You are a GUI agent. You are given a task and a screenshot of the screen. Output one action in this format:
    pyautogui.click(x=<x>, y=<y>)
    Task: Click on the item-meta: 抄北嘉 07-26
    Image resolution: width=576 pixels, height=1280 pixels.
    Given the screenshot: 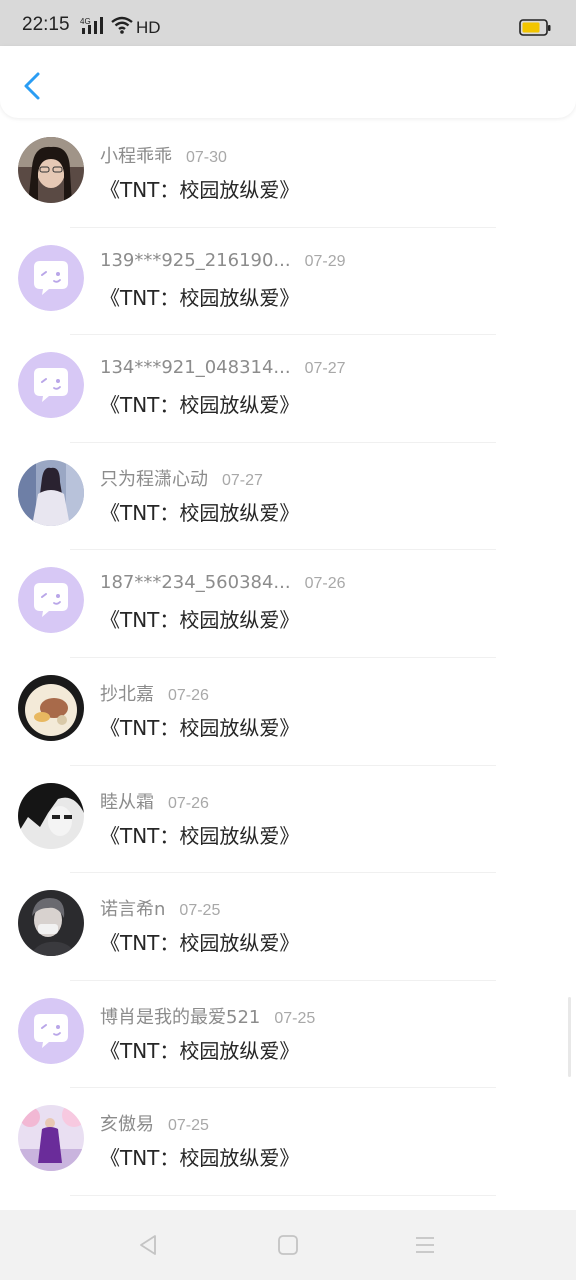 What is the action you would take?
    pyautogui.click(x=154, y=692)
    